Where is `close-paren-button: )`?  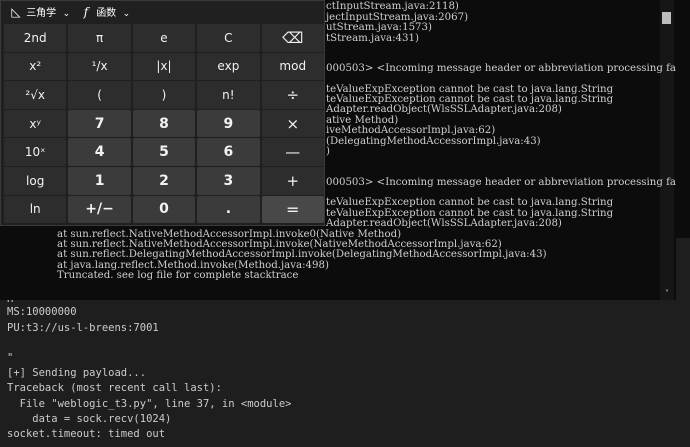
close-paren-button: ) is located at coordinates (164, 95).